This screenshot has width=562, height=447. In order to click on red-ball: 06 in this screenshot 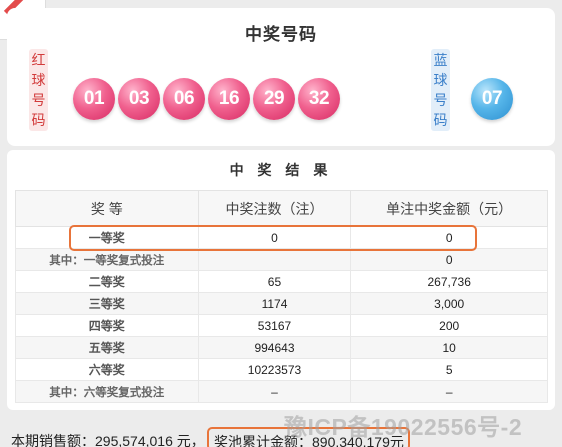, I will do `click(184, 99)`.